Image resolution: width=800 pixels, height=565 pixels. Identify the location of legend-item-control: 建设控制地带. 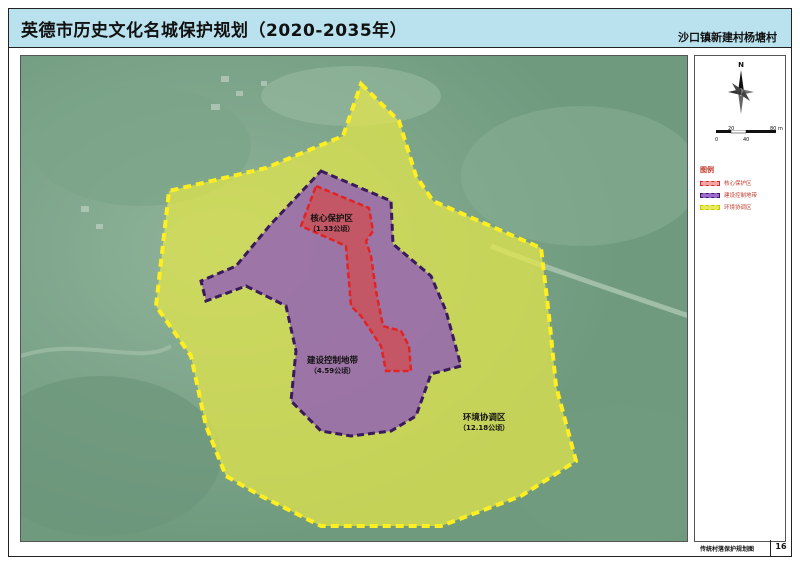
(728, 195).